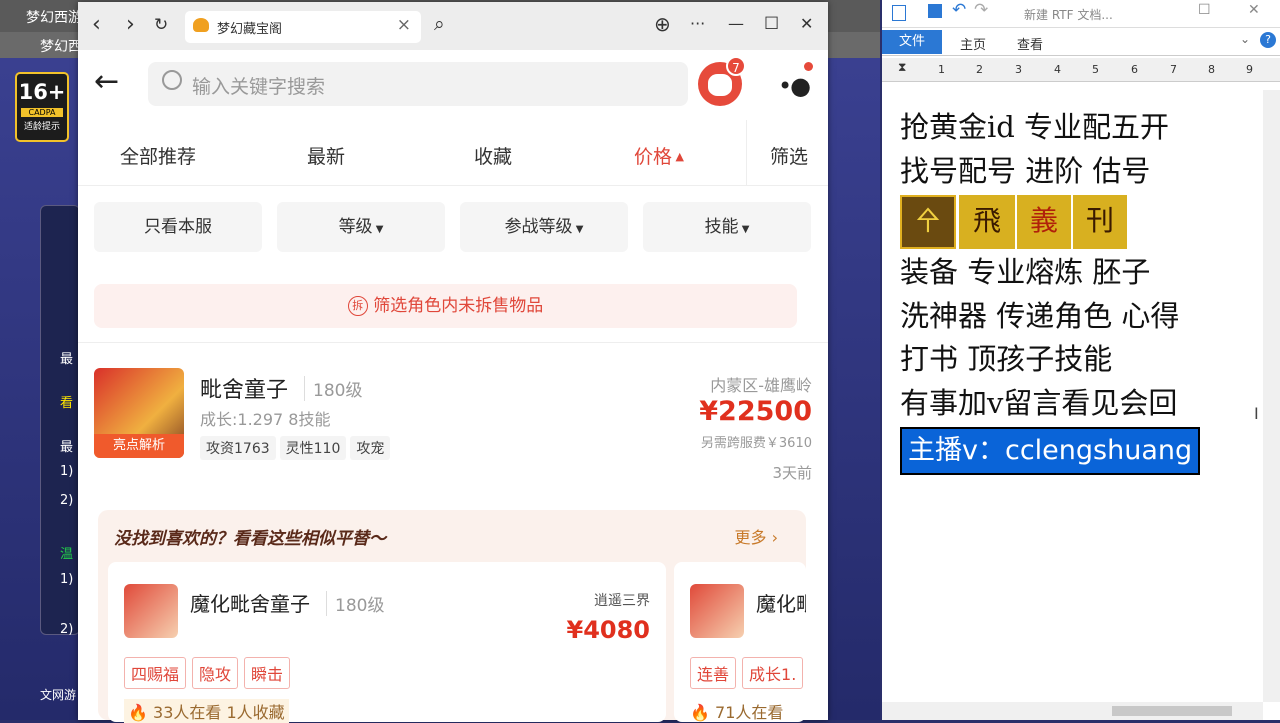 Image resolution: width=1280 pixels, height=723 pixels. Describe the element at coordinates (789, 155) in the screenshot. I see `tab-filter: 筛选` at that location.